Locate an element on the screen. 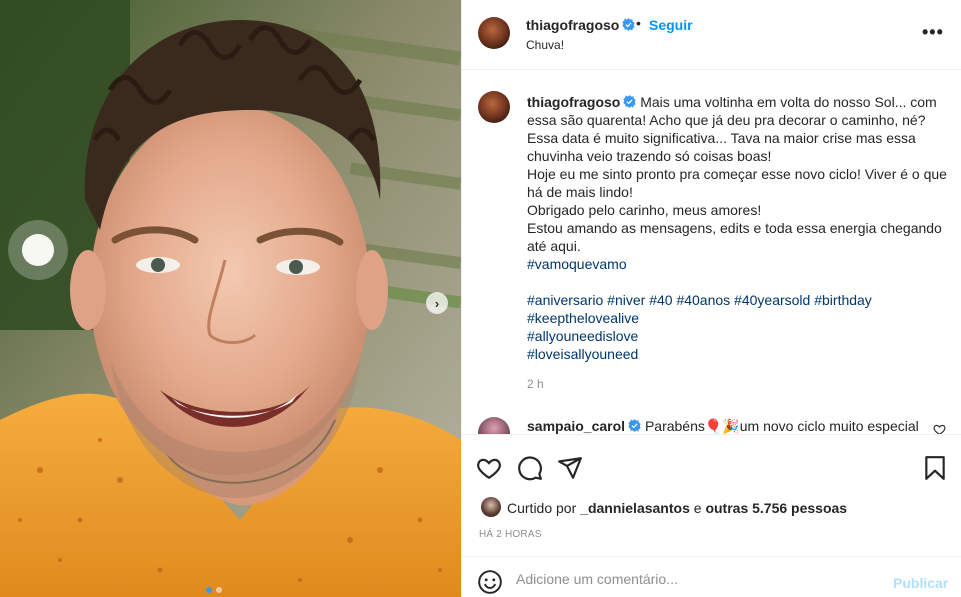  heart-icon is located at coordinates (489, 468).